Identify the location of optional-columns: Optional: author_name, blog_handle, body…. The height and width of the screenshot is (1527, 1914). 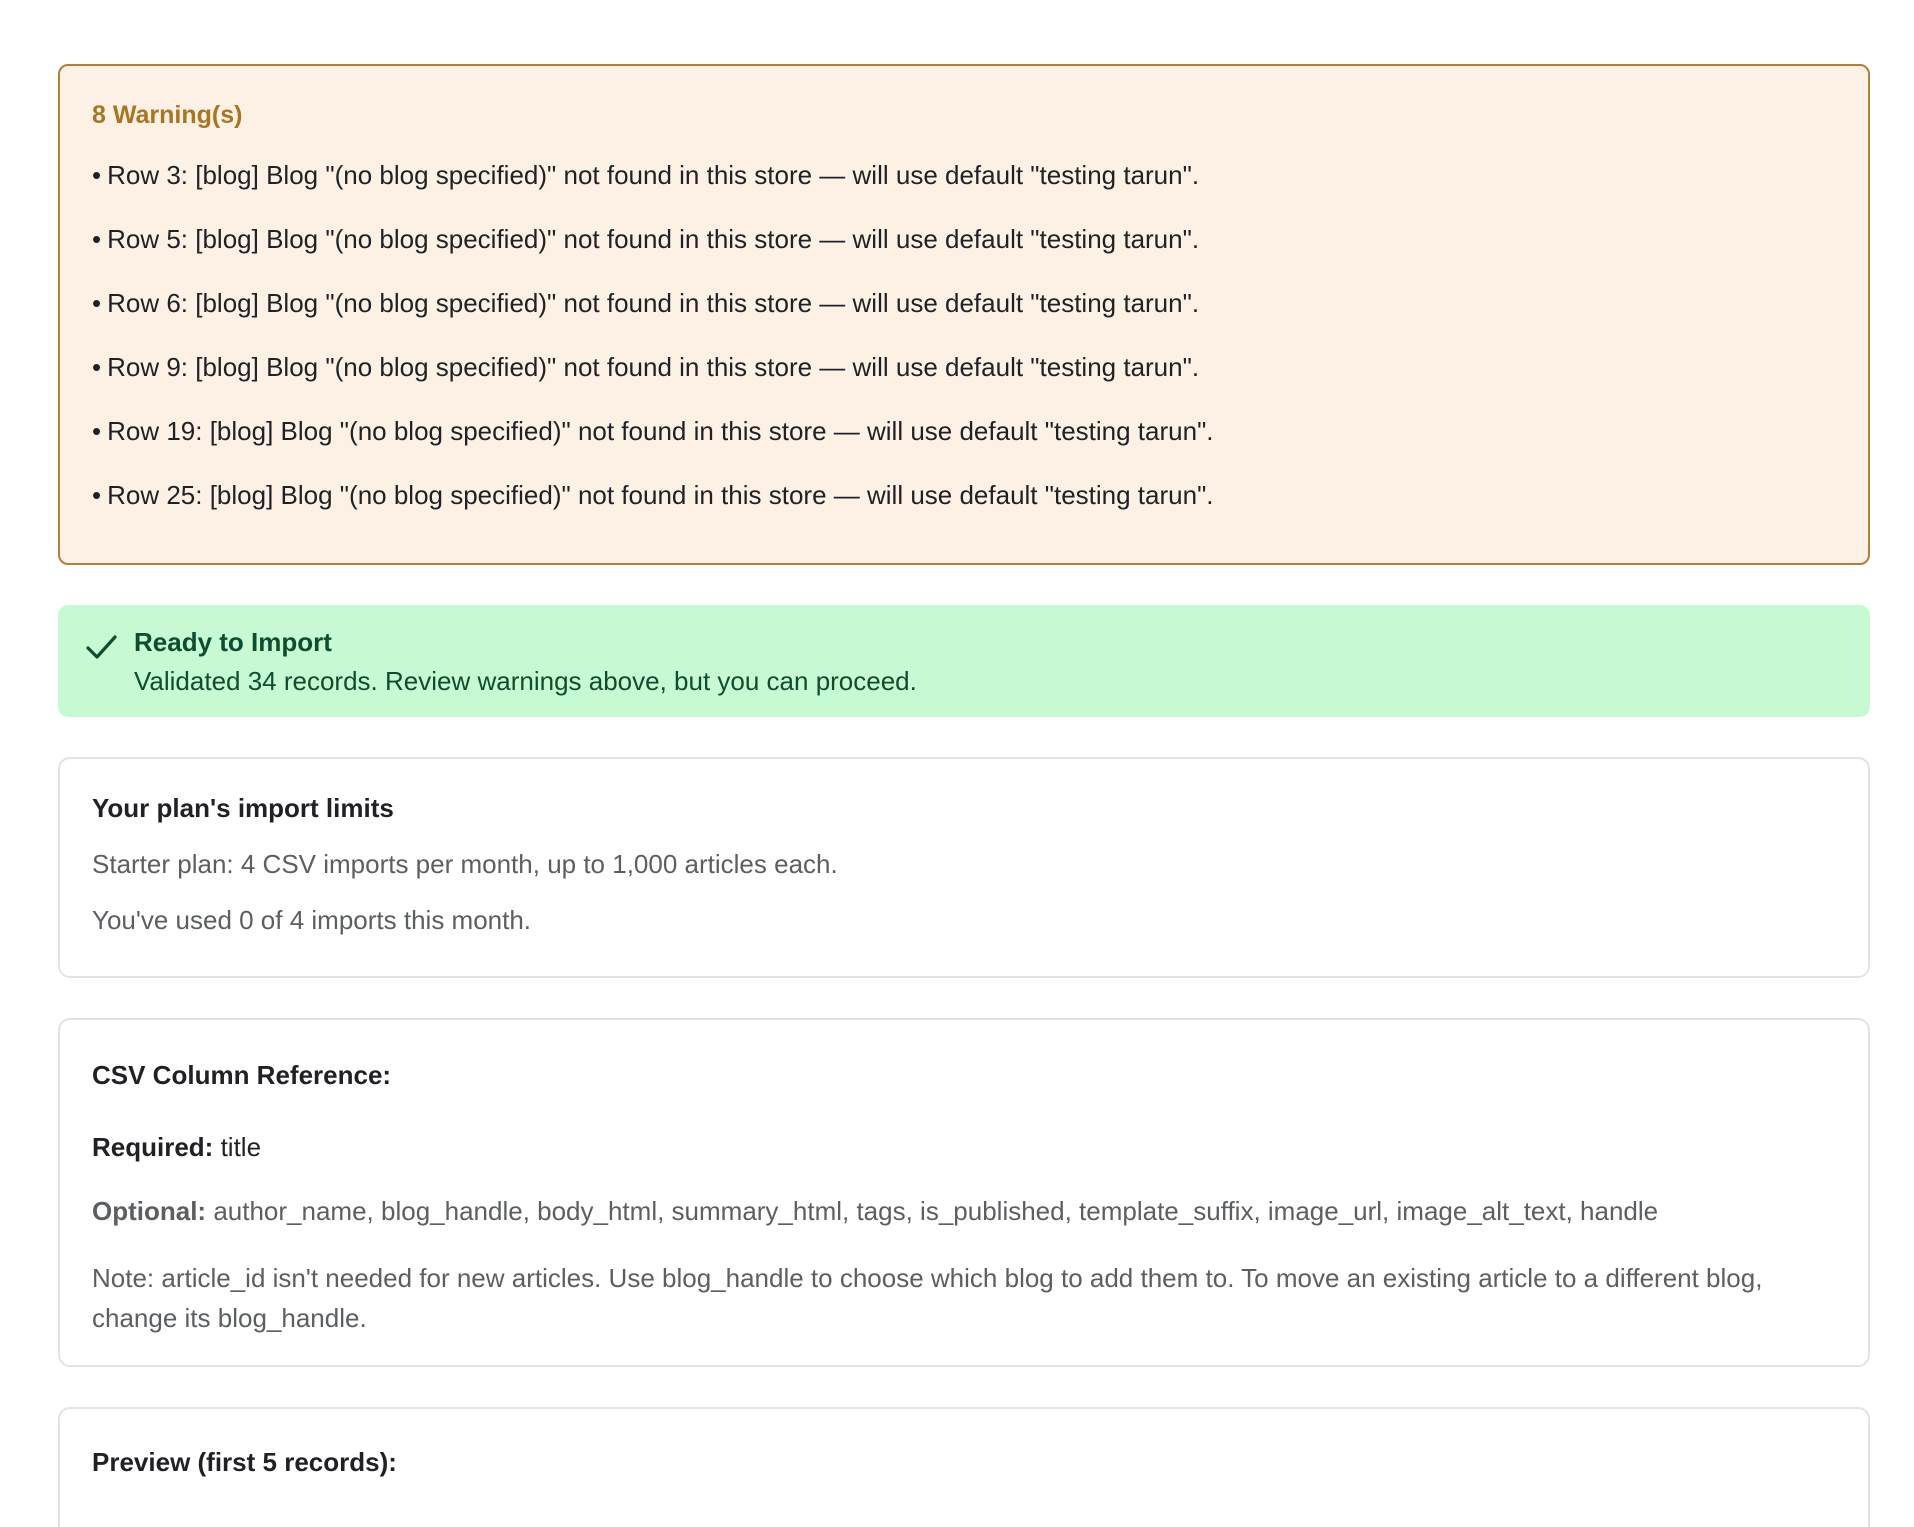
(964, 1211).